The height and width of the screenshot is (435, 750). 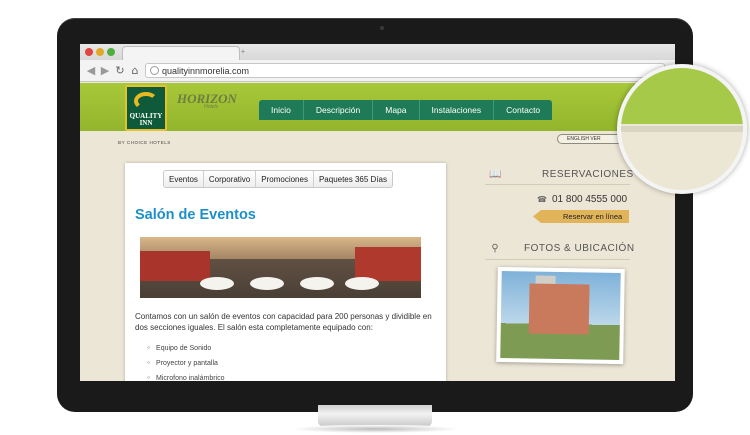 What do you see at coordinates (339, 110) in the screenshot?
I see `nav-item-descripcion: Descripción` at bounding box center [339, 110].